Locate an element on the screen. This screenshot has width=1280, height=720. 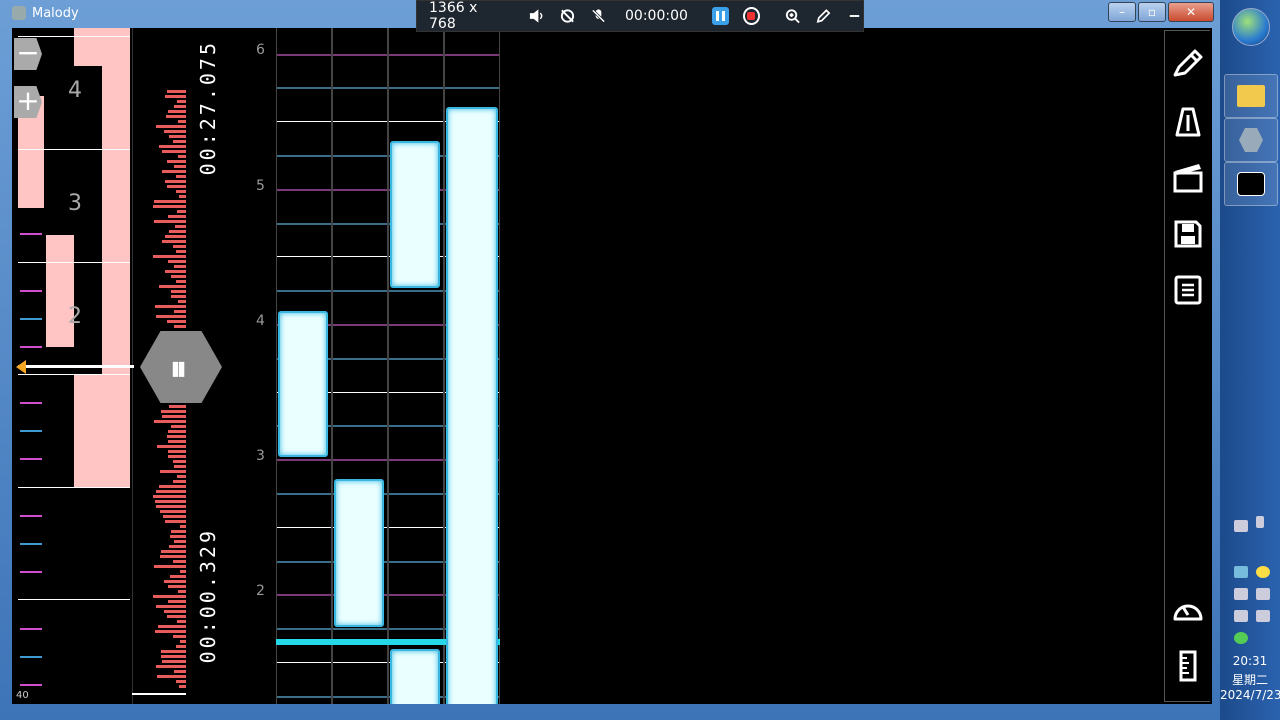
list-icon is located at coordinates (1188, 290).